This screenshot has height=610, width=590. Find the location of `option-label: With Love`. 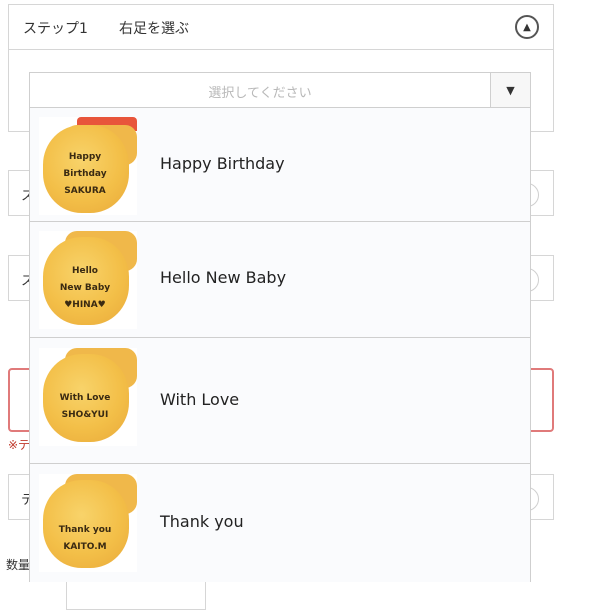

option-label: With Love is located at coordinates (200, 399).